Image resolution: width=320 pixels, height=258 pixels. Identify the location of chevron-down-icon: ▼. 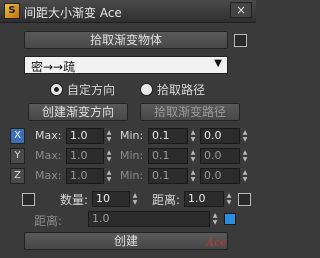
(218, 63).